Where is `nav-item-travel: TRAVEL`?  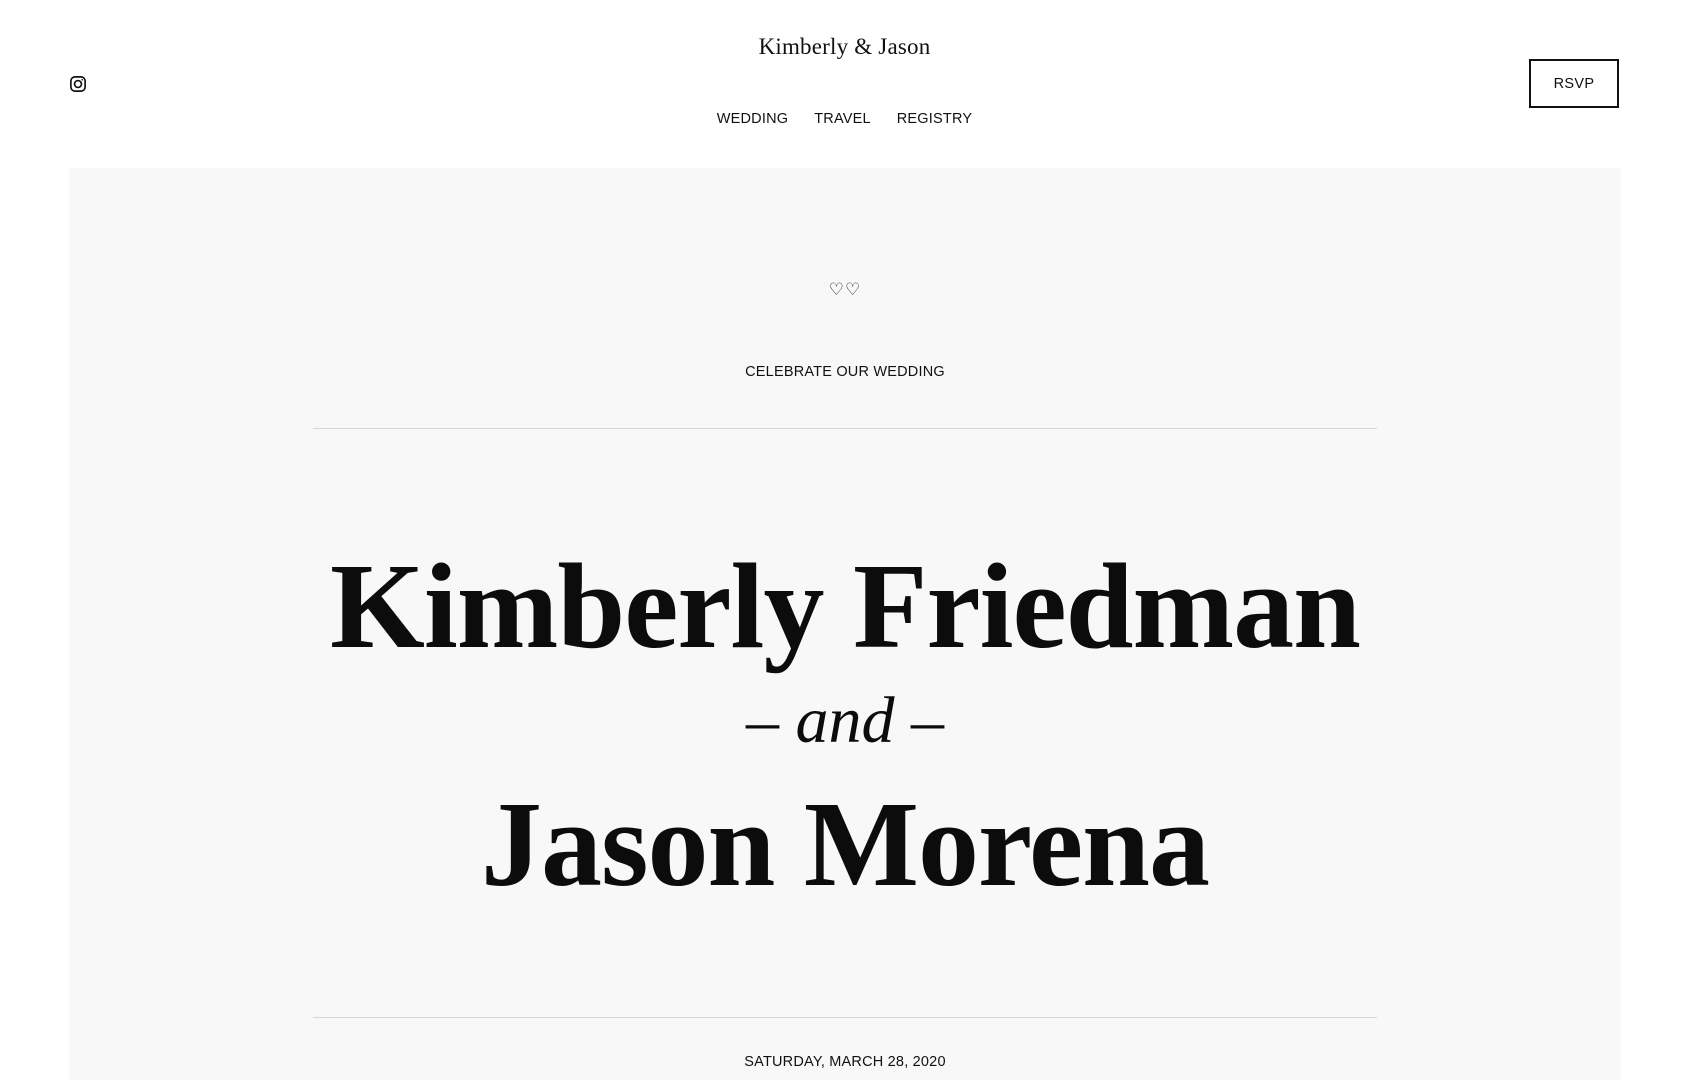 nav-item-travel: TRAVEL is located at coordinates (842, 119).